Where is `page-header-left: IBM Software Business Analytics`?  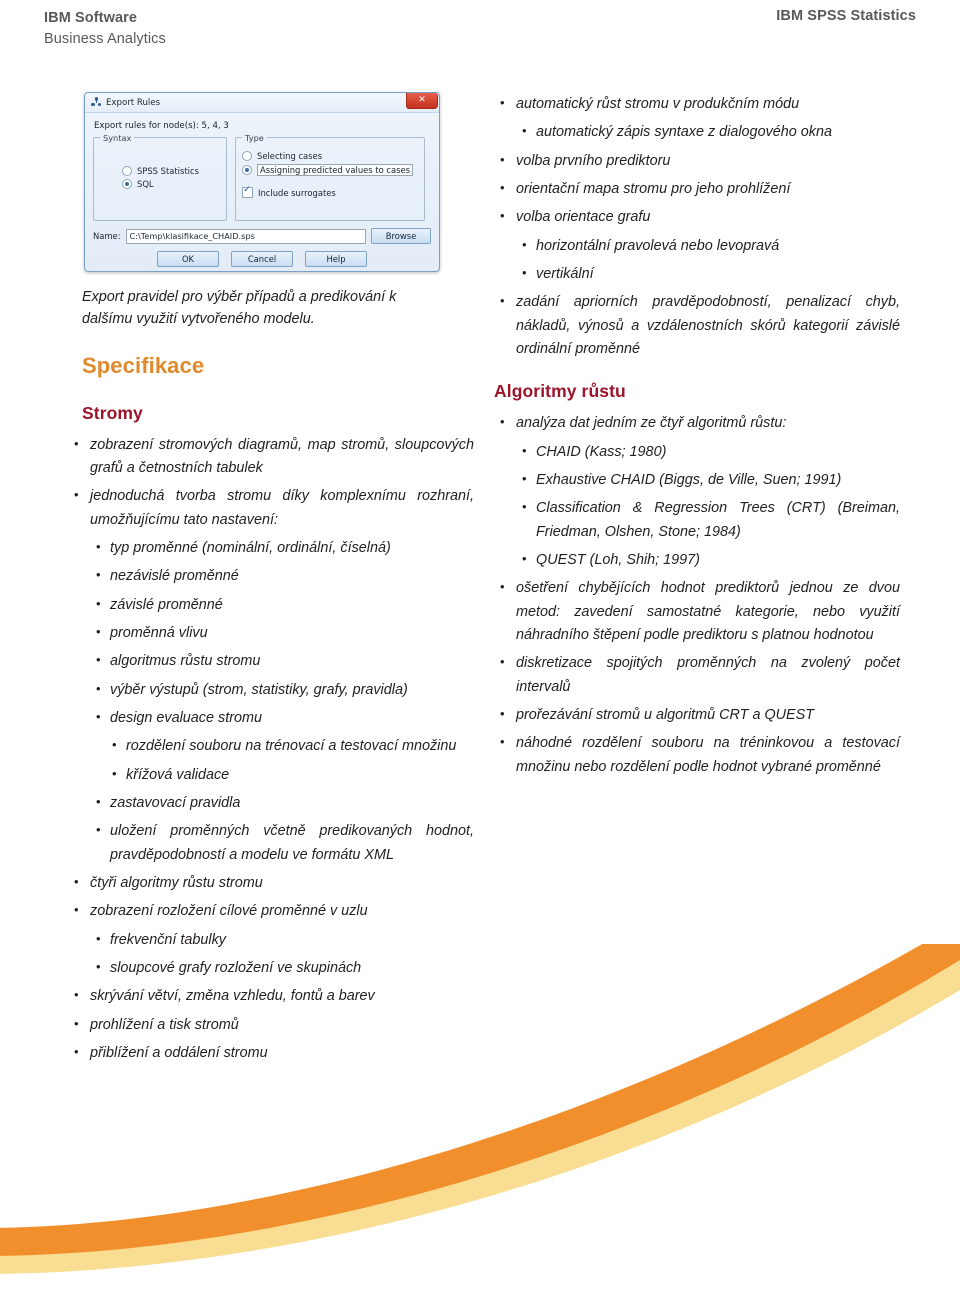
page-header-left: IBM Software Business Analytics is located at coordinates (105, 29).